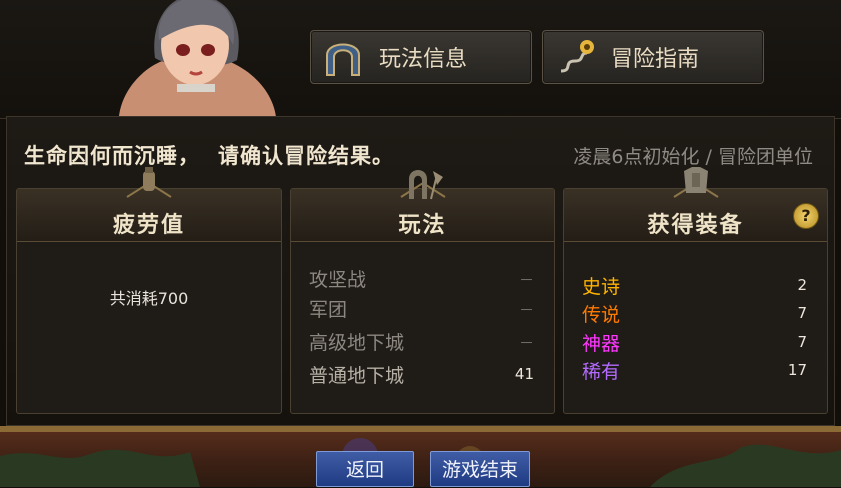 The height and width of the screenshot is (488, 841). I want to click on rarity-count: 2, so click(802, 285).